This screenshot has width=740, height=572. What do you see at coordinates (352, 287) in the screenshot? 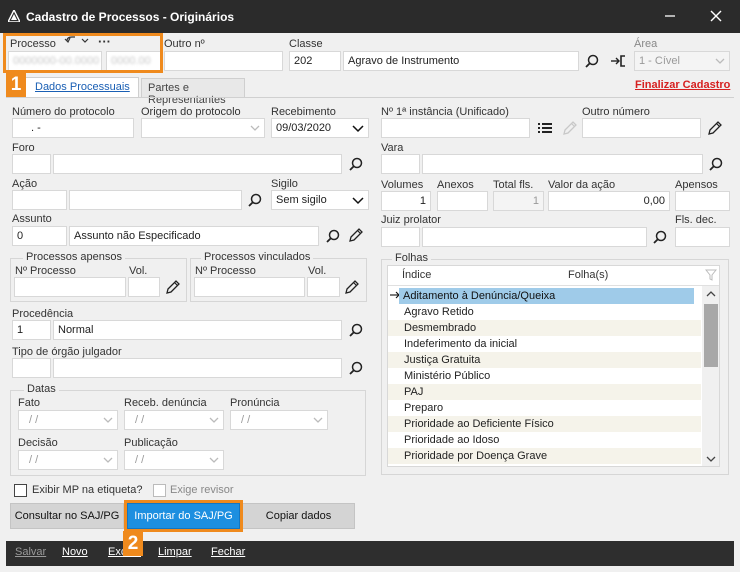
I see `edit-vinculados-button` at bounding box center [352, 287].